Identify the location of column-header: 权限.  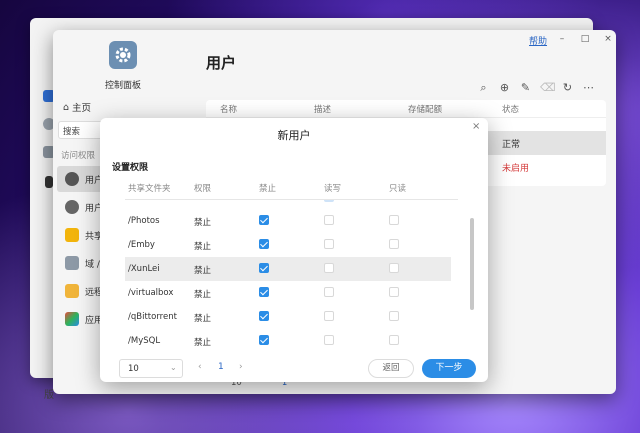
(203, 189).